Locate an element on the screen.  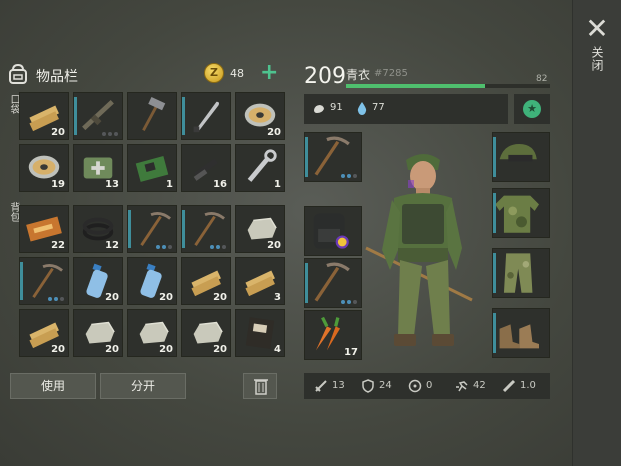
equip-slot-food: 17 is located at coordinates (333, 335).